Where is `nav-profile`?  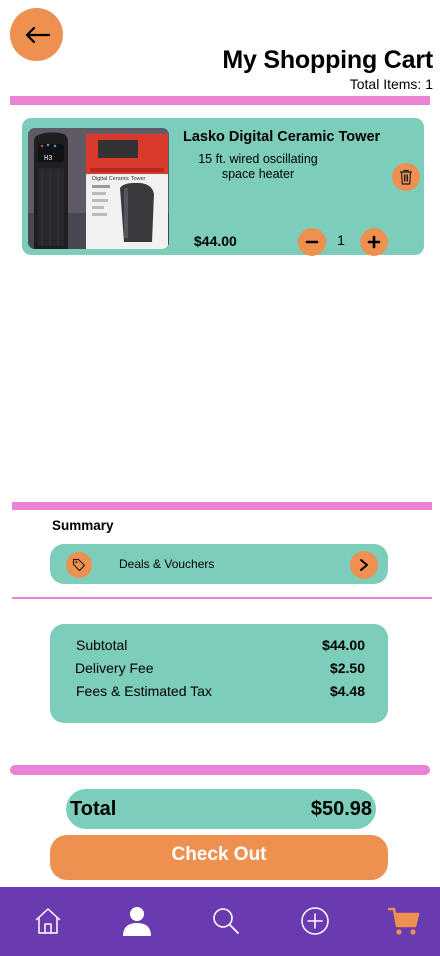
nav-profile is located at coordinates (137, 921).